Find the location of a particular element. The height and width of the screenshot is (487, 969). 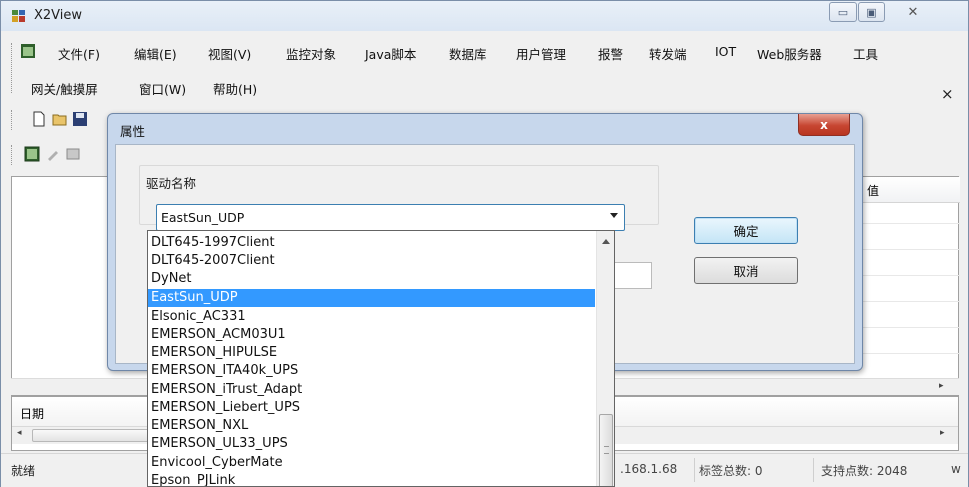

menu-file: 文件(F) is located at coordinates (79, 53).